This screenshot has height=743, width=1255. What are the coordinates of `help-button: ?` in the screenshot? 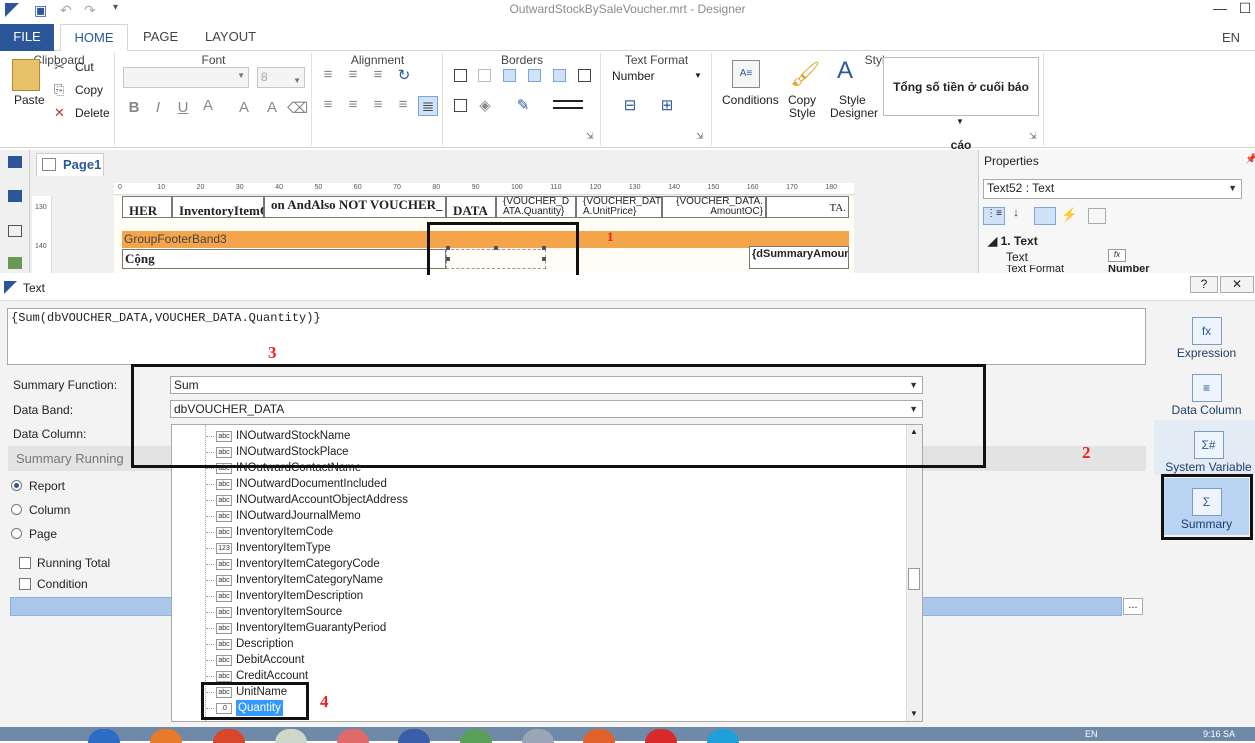 It's located at (1204, 284).